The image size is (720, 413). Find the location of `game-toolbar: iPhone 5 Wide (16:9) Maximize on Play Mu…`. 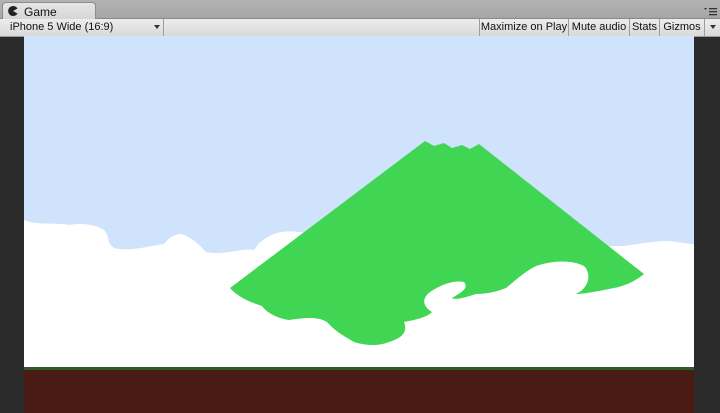

game-toolbar: iPhone 5 Wide (16:9) Maximize on Play Mu… is located at coordinates (360, 28).